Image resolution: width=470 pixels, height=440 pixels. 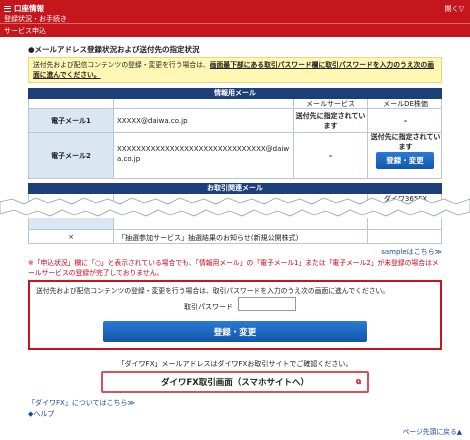 I want to click on fx-button-label: ダイワFX取引画面（スマホサイトへ）, so click(x=235, y=383).